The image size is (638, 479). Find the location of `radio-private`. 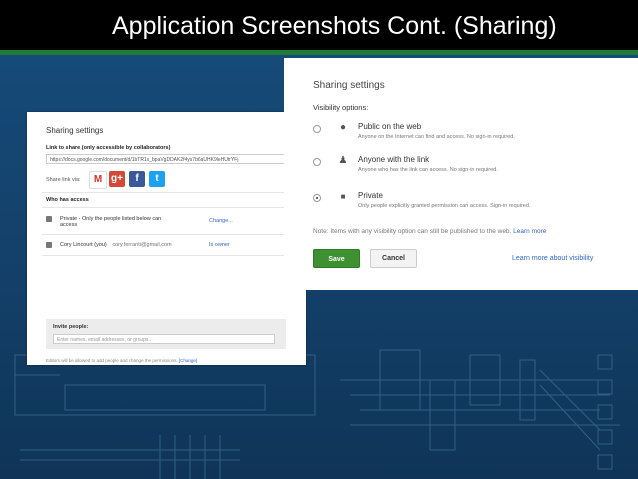

radio-private is located at coordinates (317, 198).